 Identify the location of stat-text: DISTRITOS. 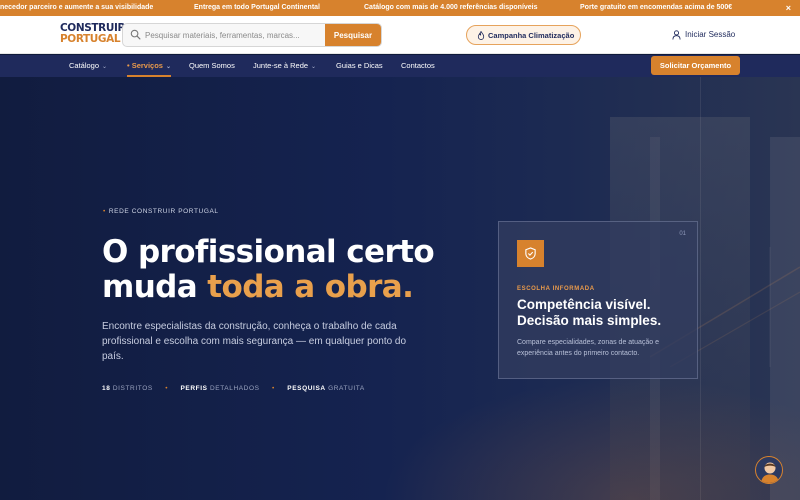
(132, 388).